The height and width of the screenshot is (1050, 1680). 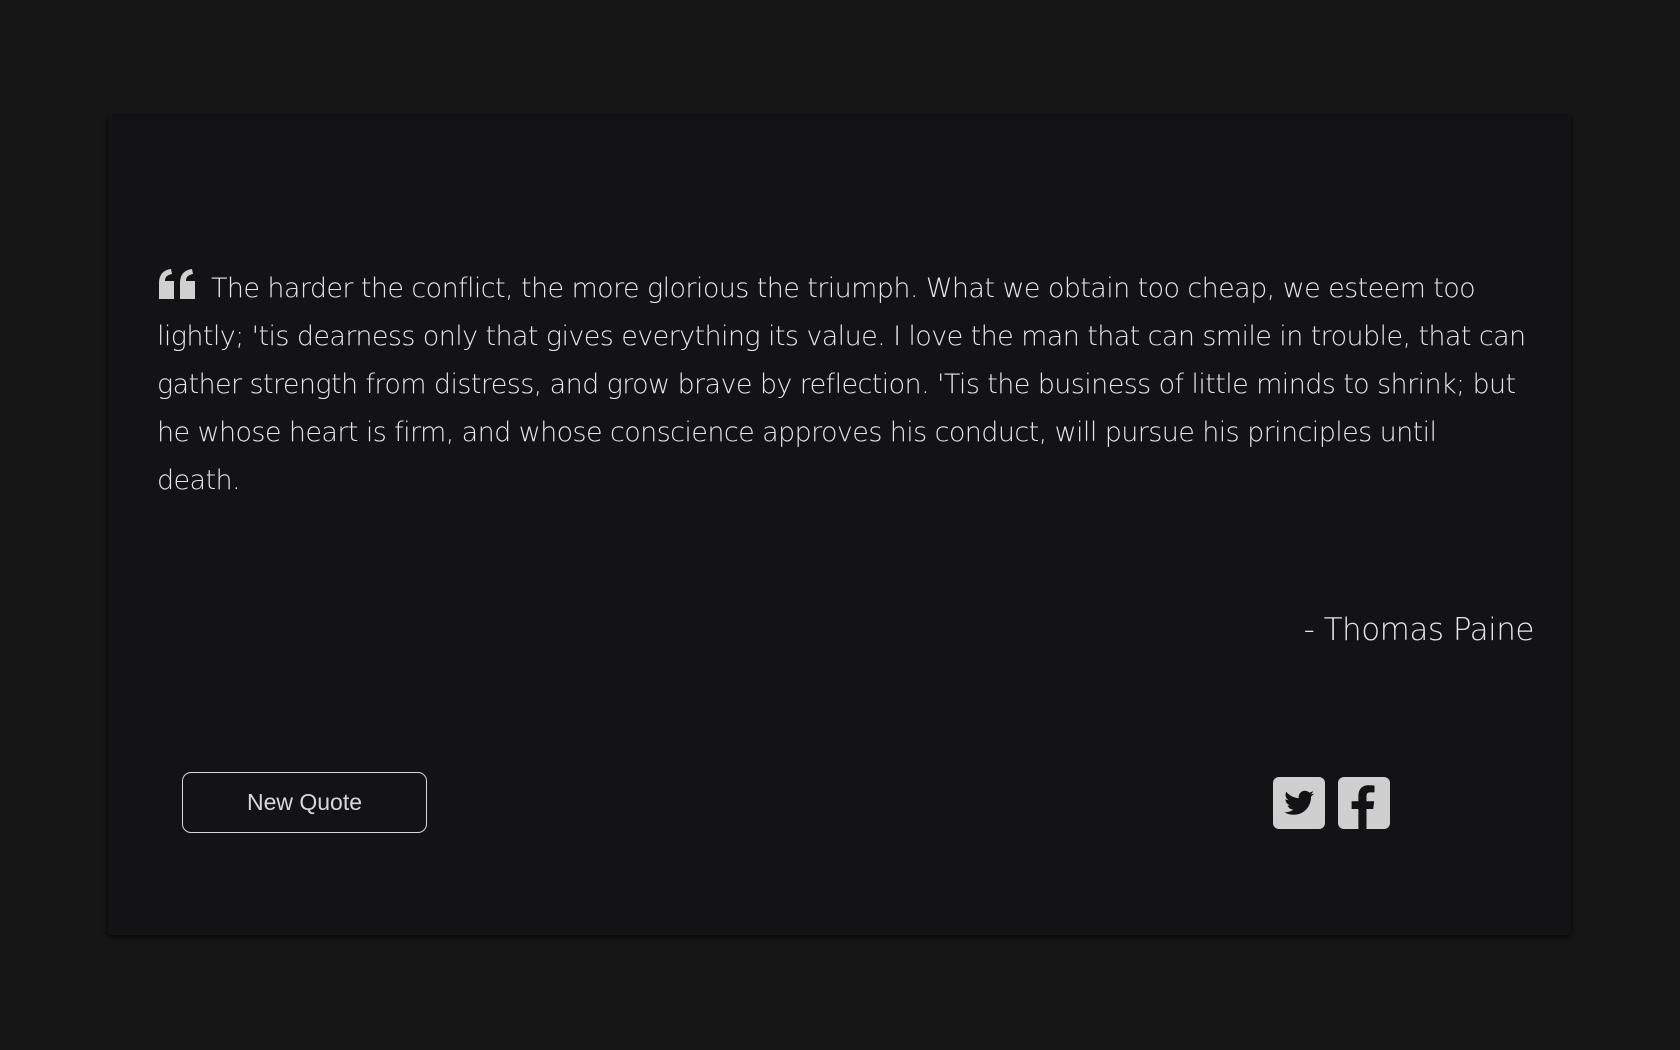 I want to click on facebook-square-icon, so click(x=1364, y=803).